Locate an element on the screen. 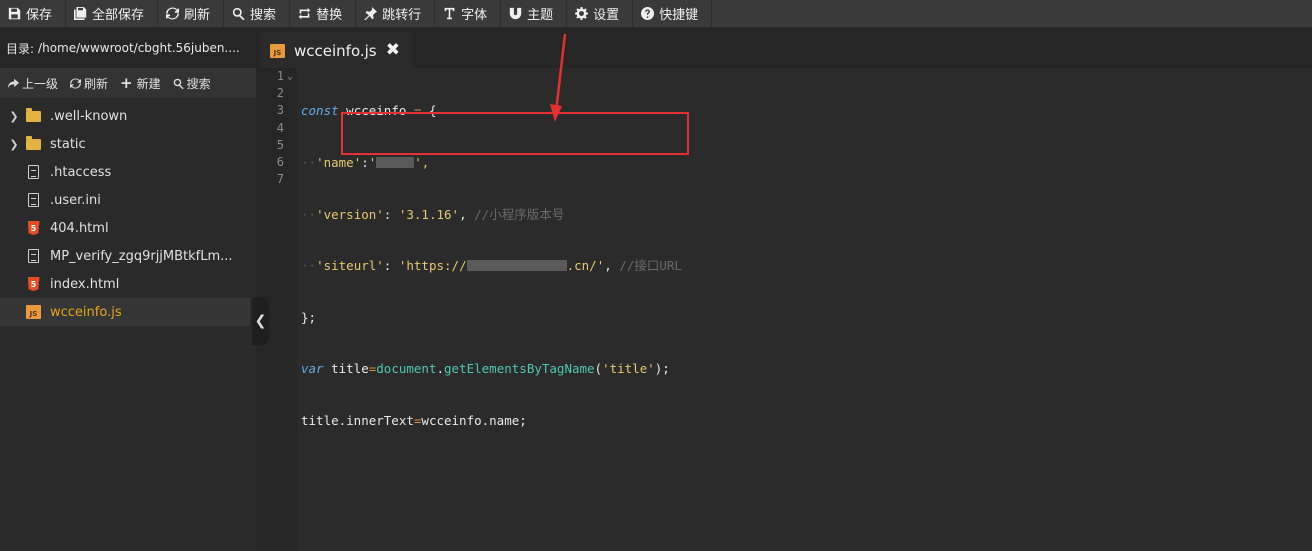  file-item-user-ini: .user.ini is located at coordinates (125, 200).